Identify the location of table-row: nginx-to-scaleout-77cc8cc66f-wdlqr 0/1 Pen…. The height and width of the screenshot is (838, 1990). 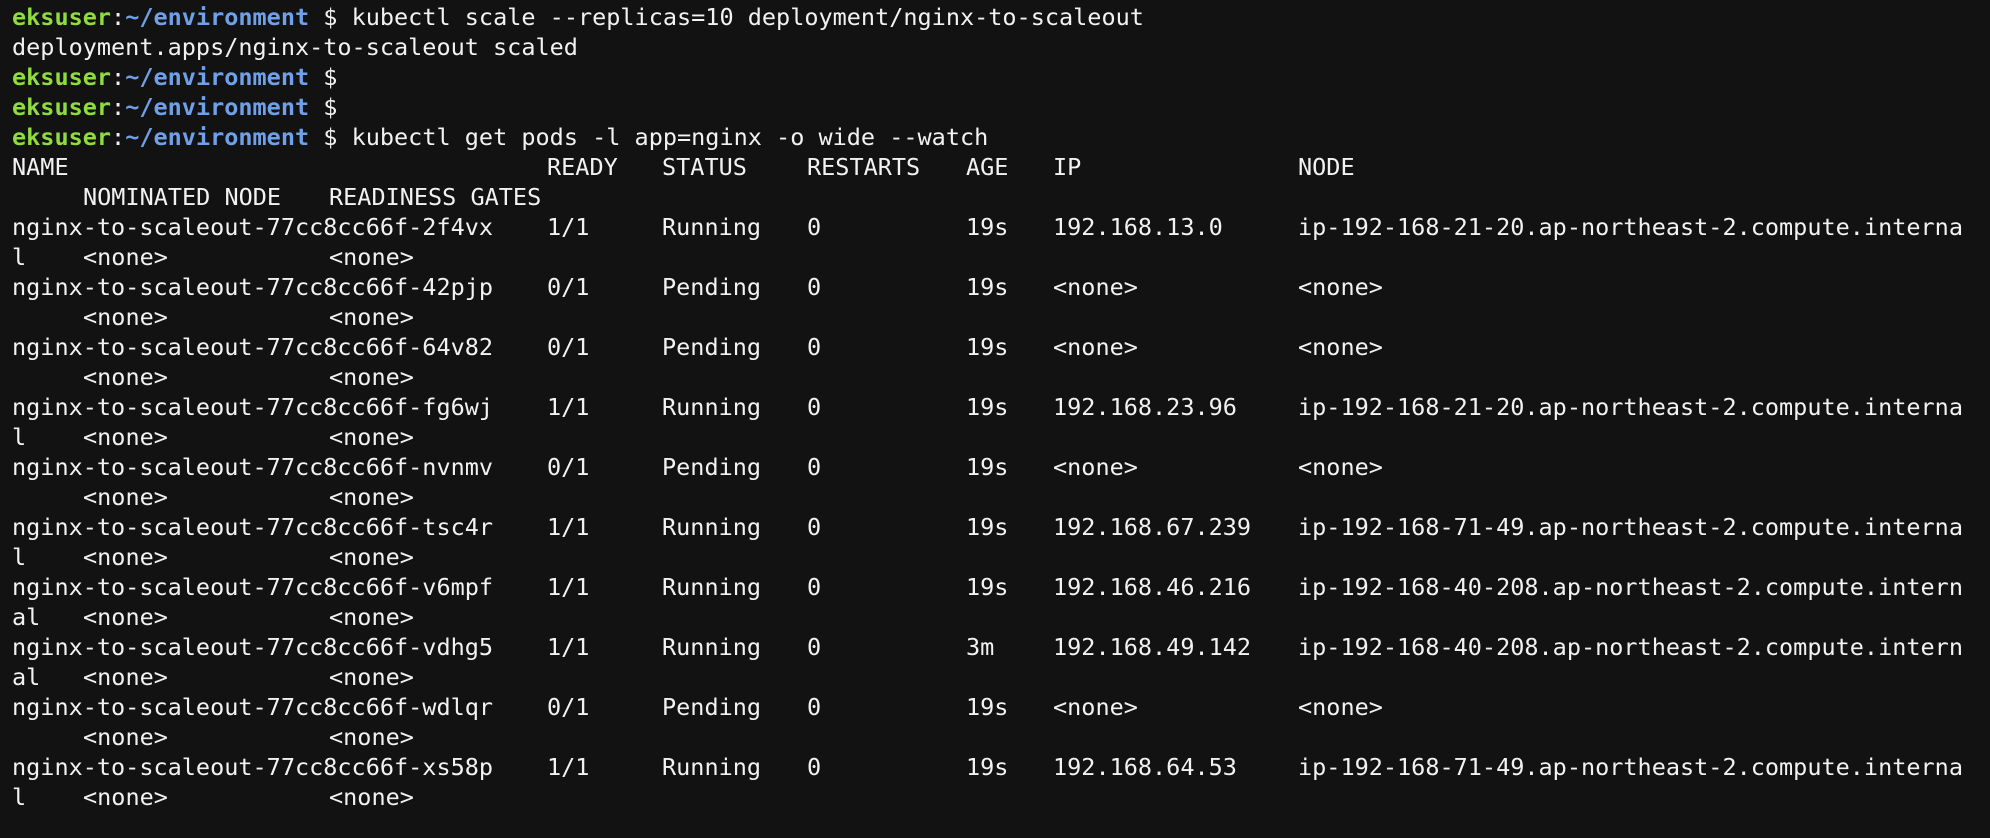
(1001, 722).